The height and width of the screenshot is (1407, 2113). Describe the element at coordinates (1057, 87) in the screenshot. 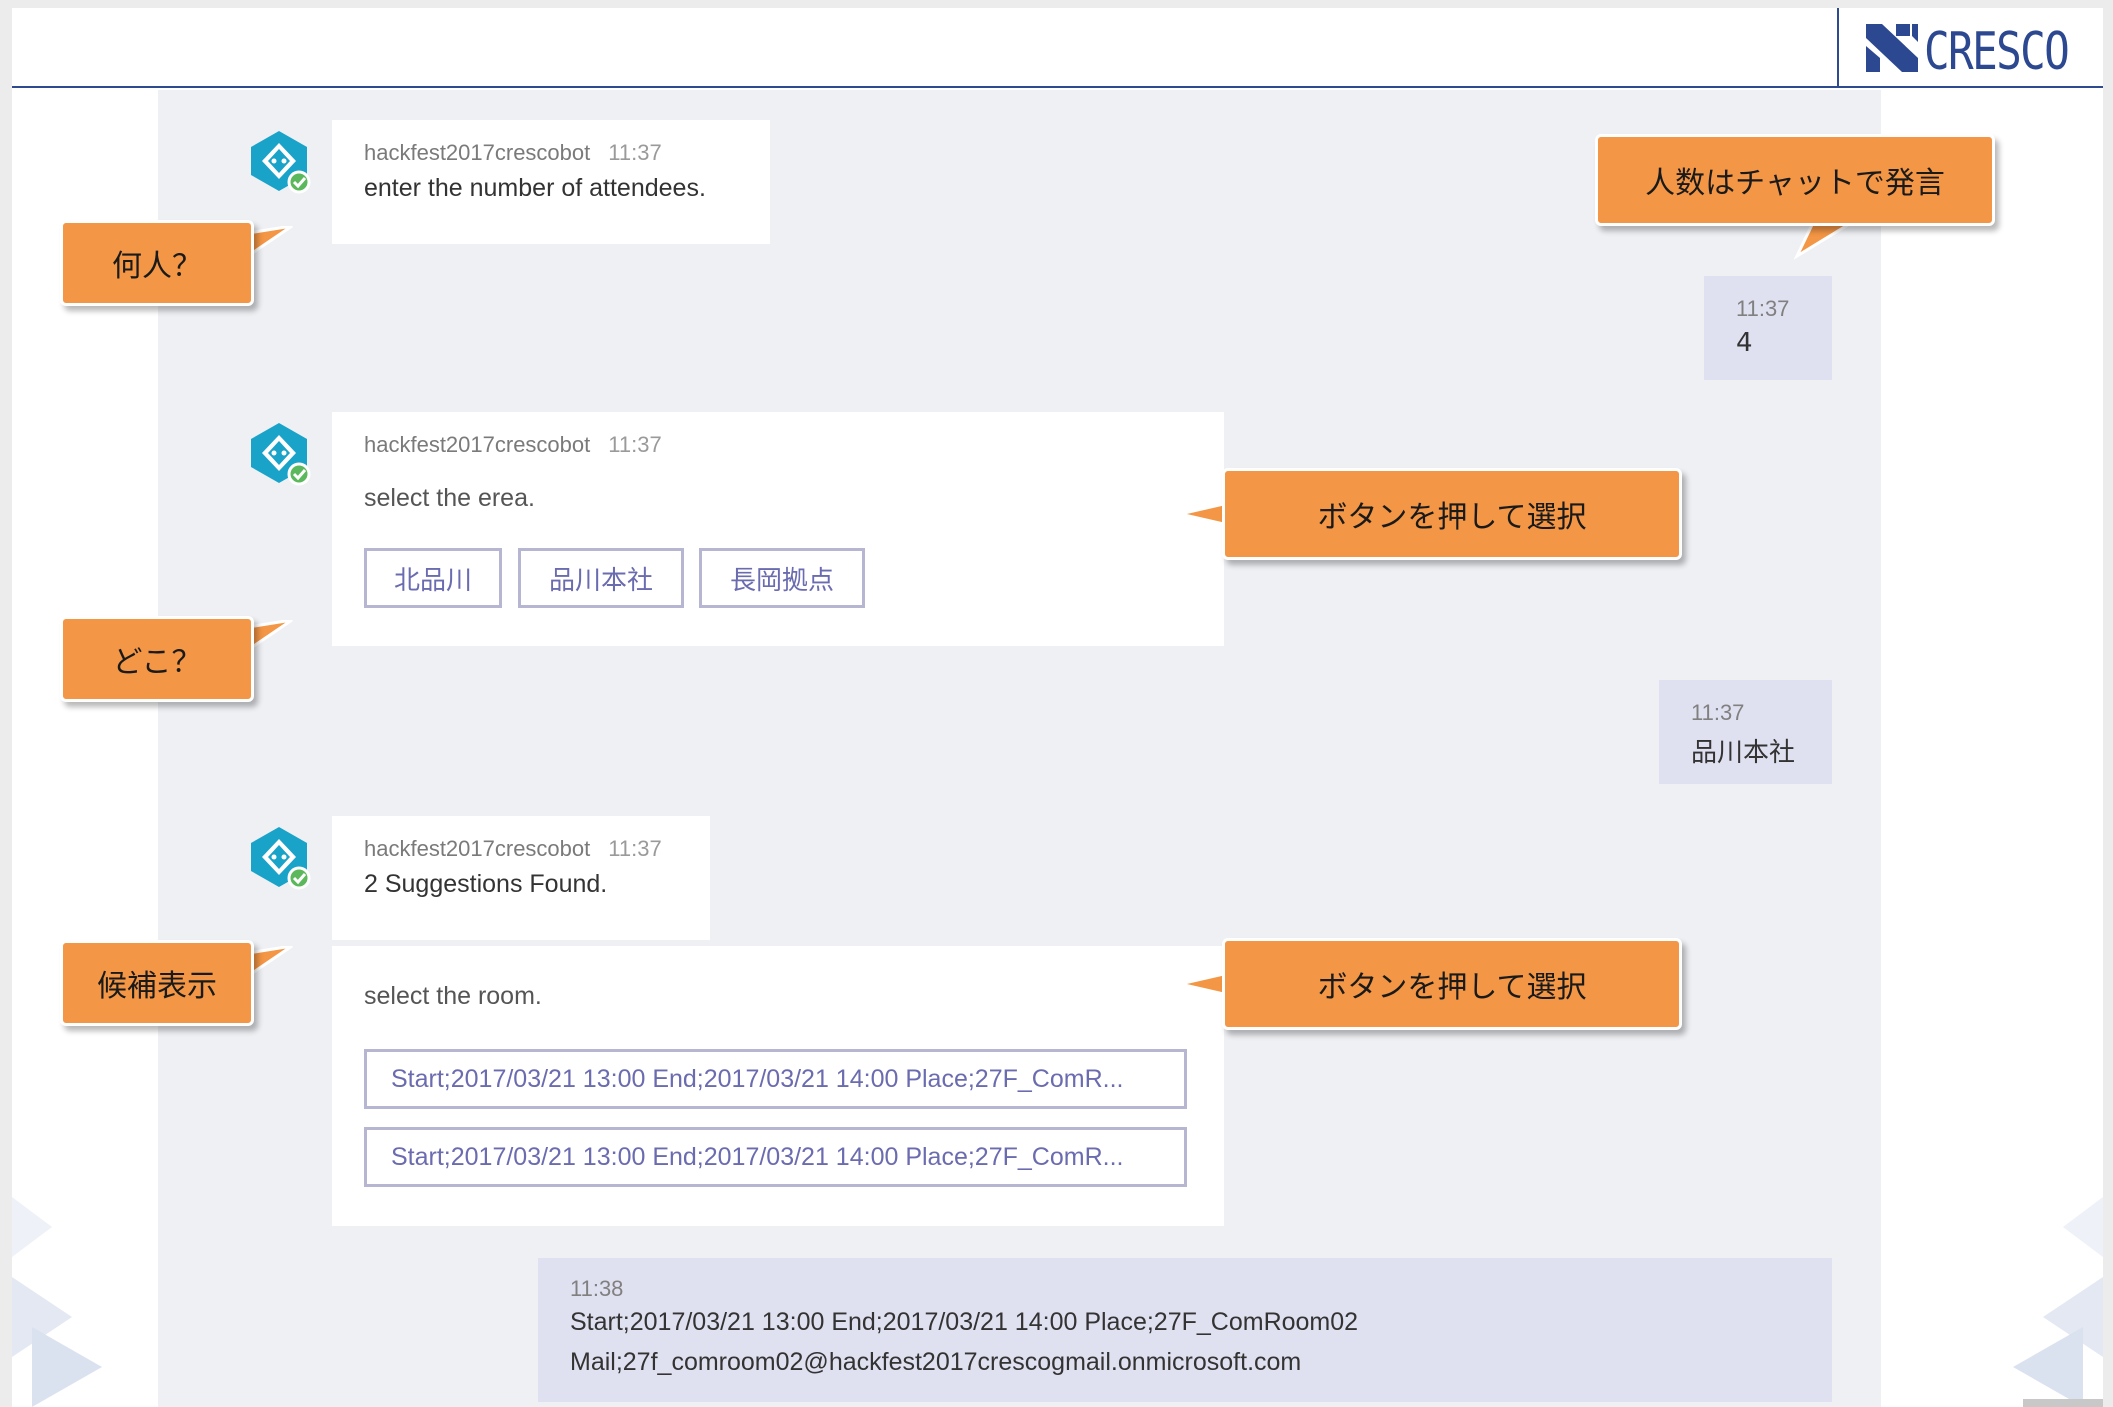

I see `header-divider` at that location.